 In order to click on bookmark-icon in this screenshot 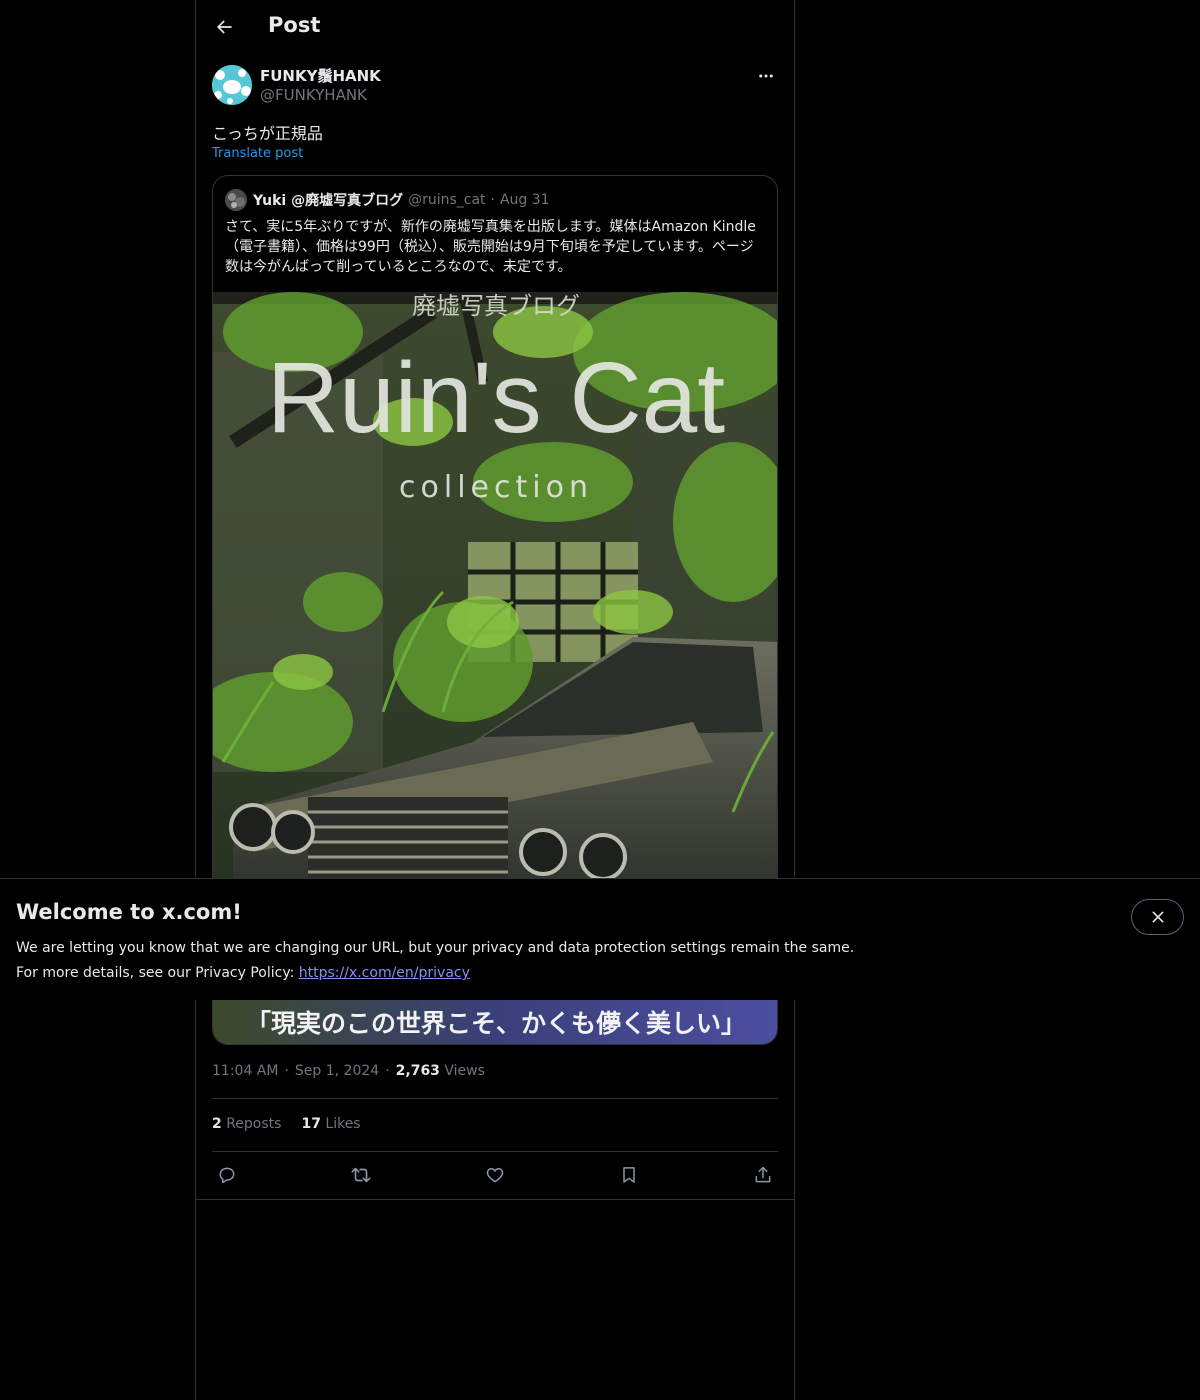, I will do `click(629, 1175)`.